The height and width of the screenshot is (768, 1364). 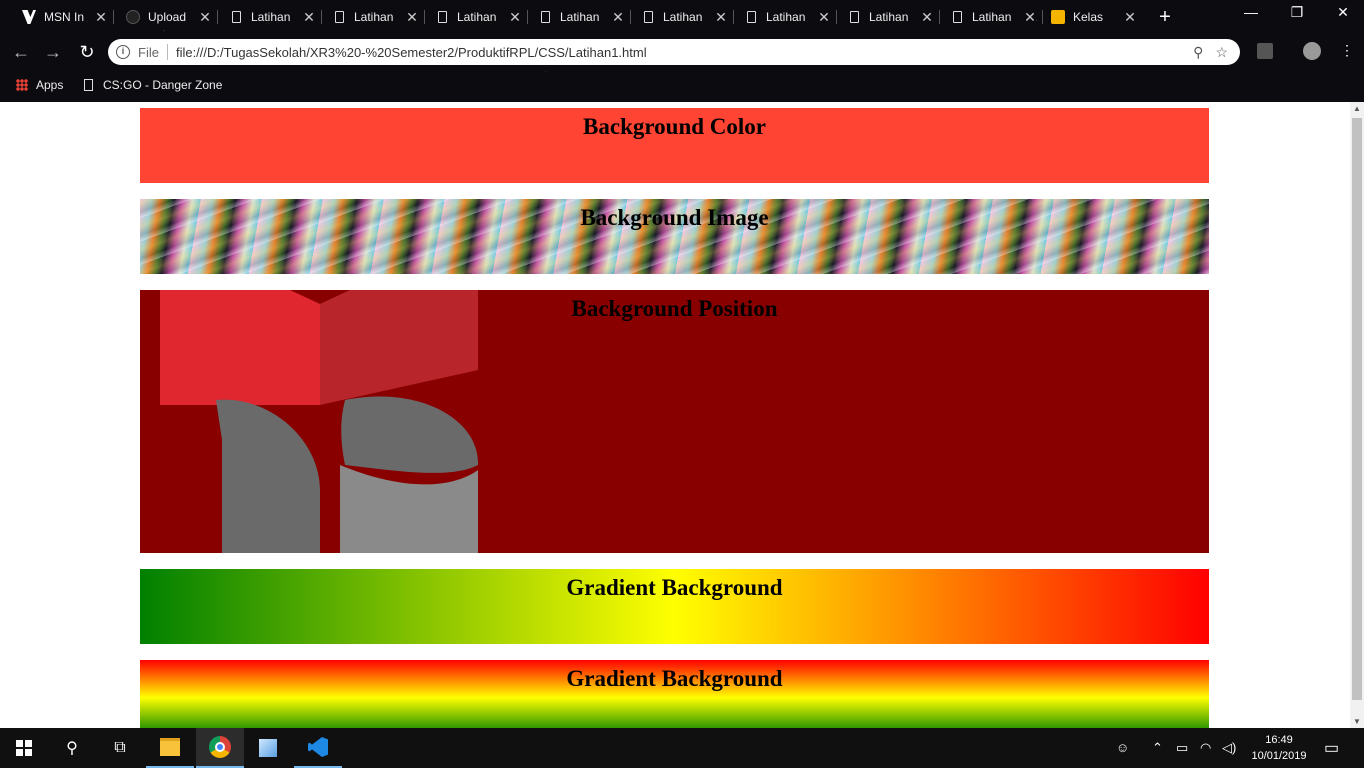 I want to click on windows-start-icon, so click(x=24, y=748).